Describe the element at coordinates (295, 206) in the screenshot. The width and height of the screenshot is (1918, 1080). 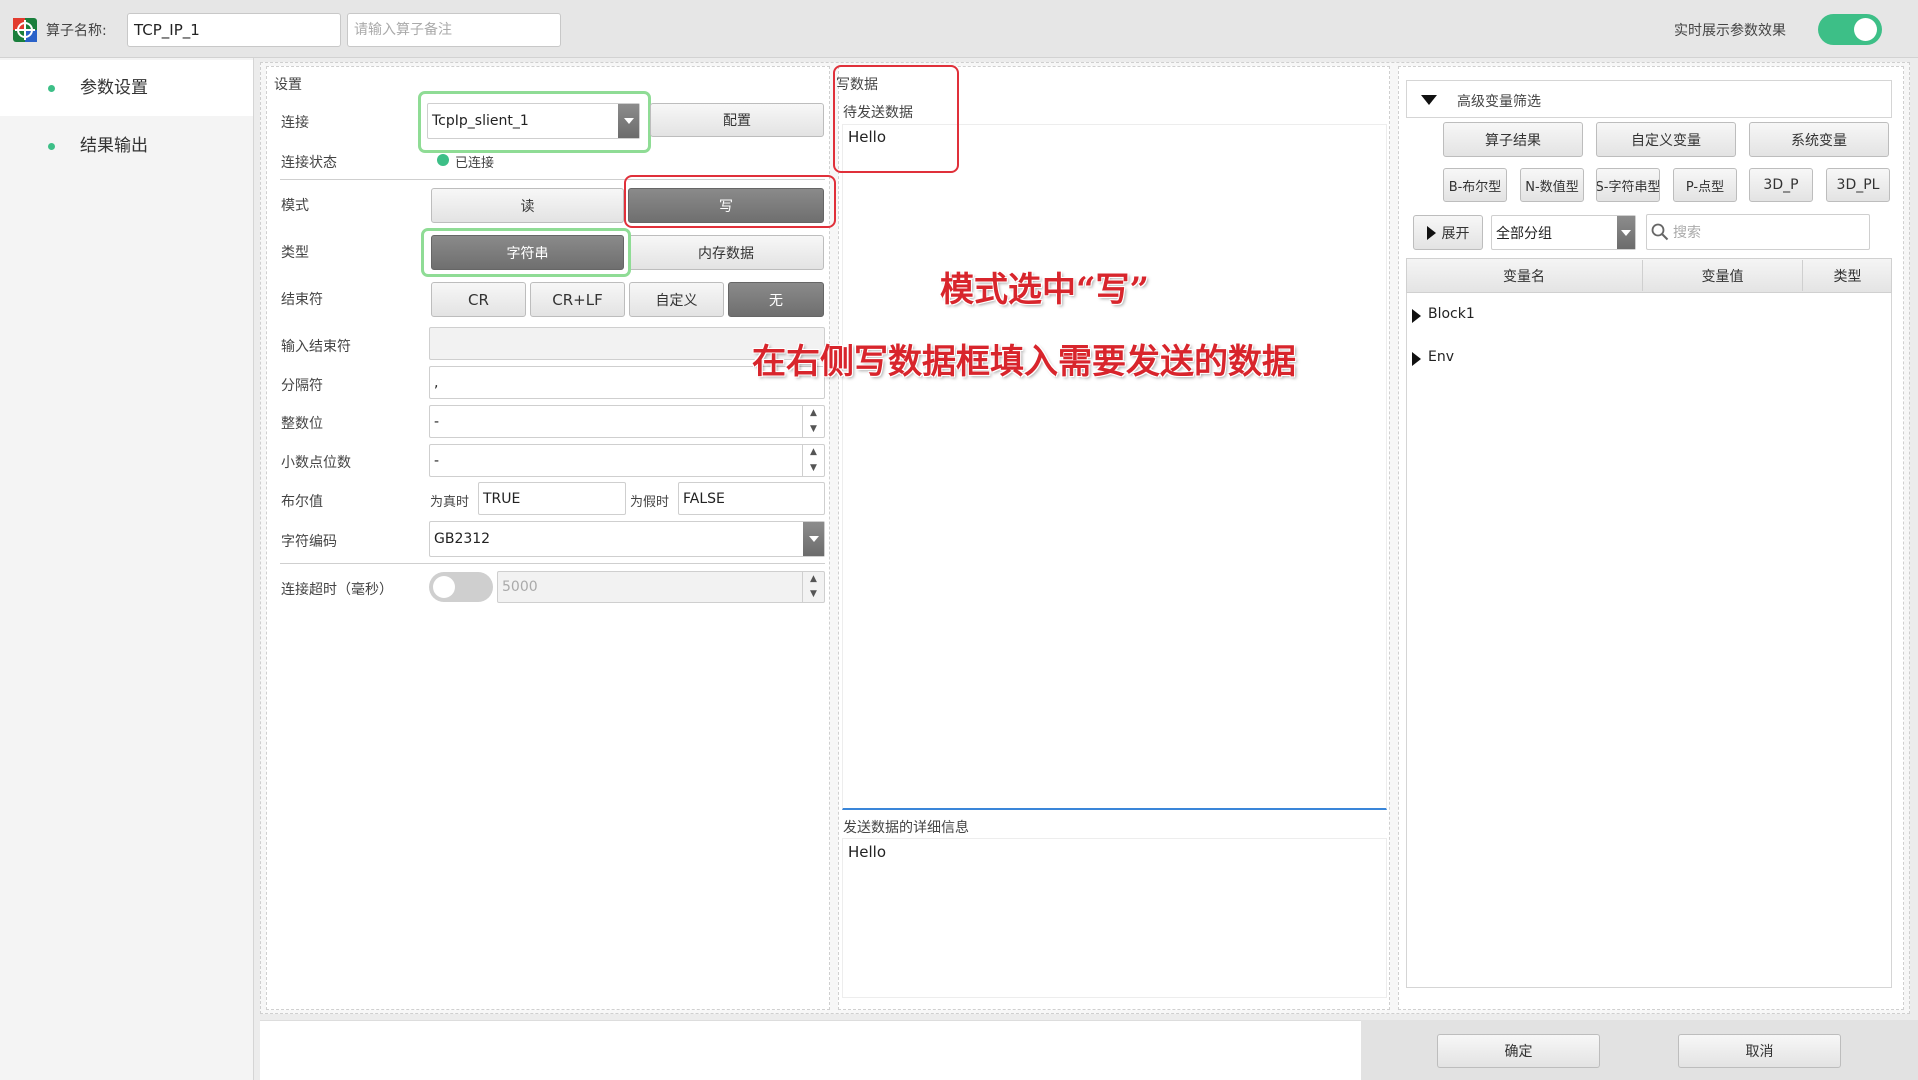
I see `mode-label: 模式` at that location.